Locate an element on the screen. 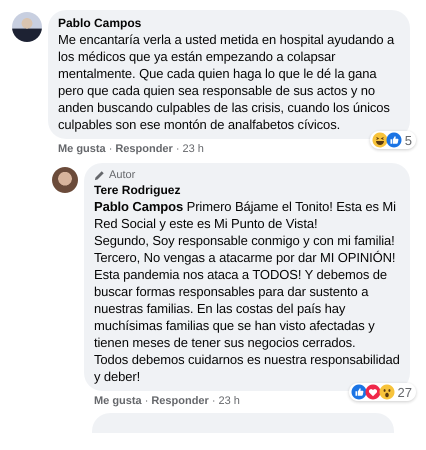 Image resolution: width=426 pixels, height=450 pixels. badge-label: Autor is located at coordinates (122, 175).